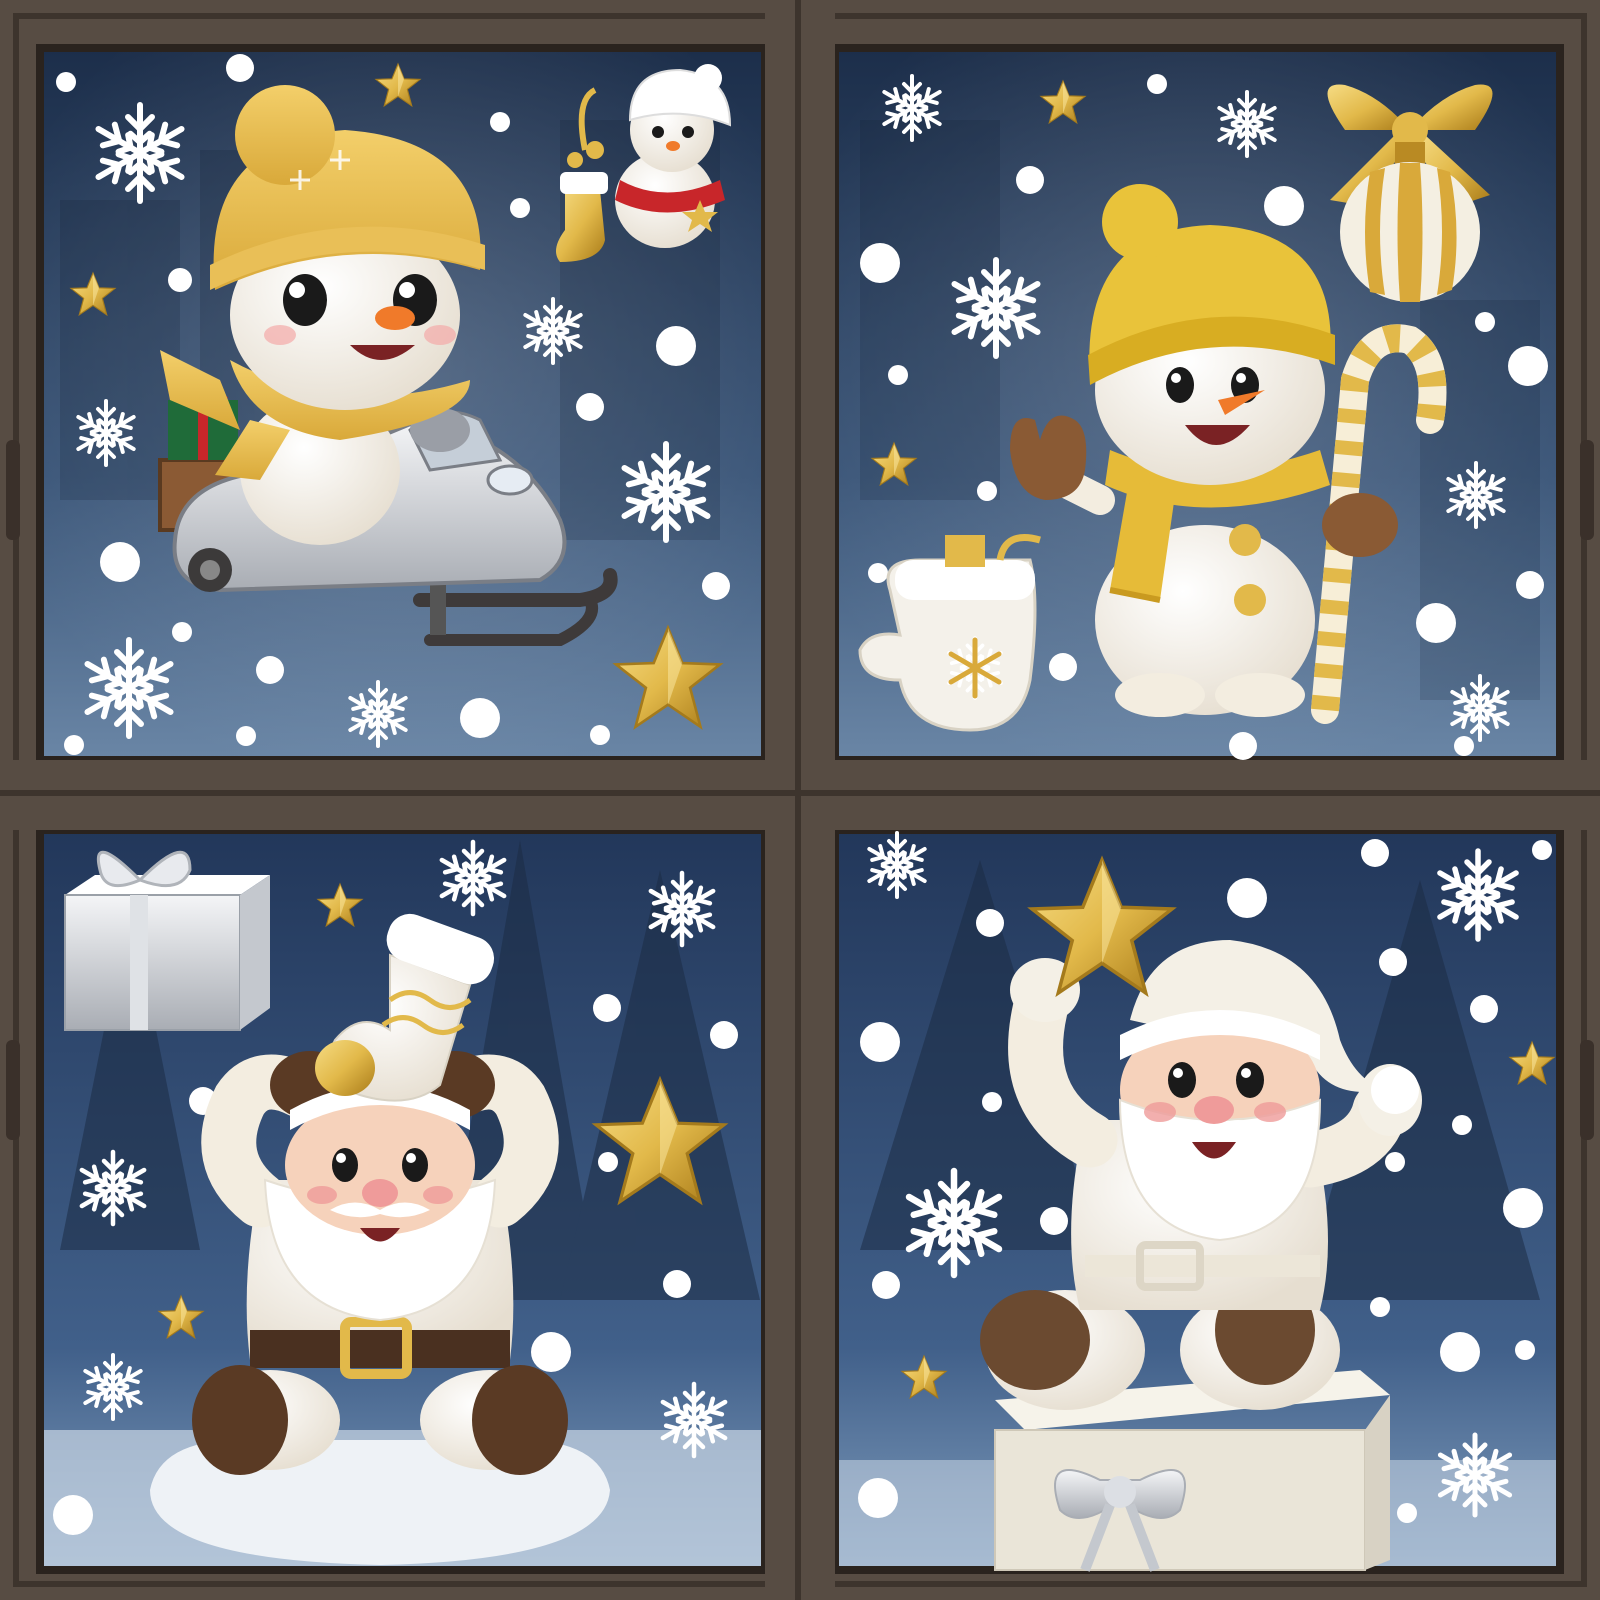  Describe the element at coordinates (1410, 193) in the screenshot. I see `ornament-icon` at that location.